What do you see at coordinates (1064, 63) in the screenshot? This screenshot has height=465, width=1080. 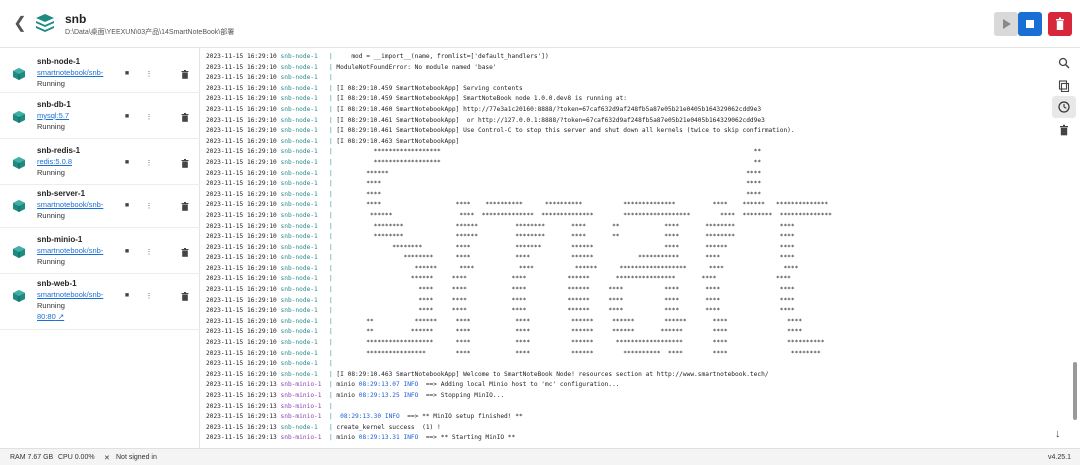 I see `search-icon` at bounding box center [1064, 63].